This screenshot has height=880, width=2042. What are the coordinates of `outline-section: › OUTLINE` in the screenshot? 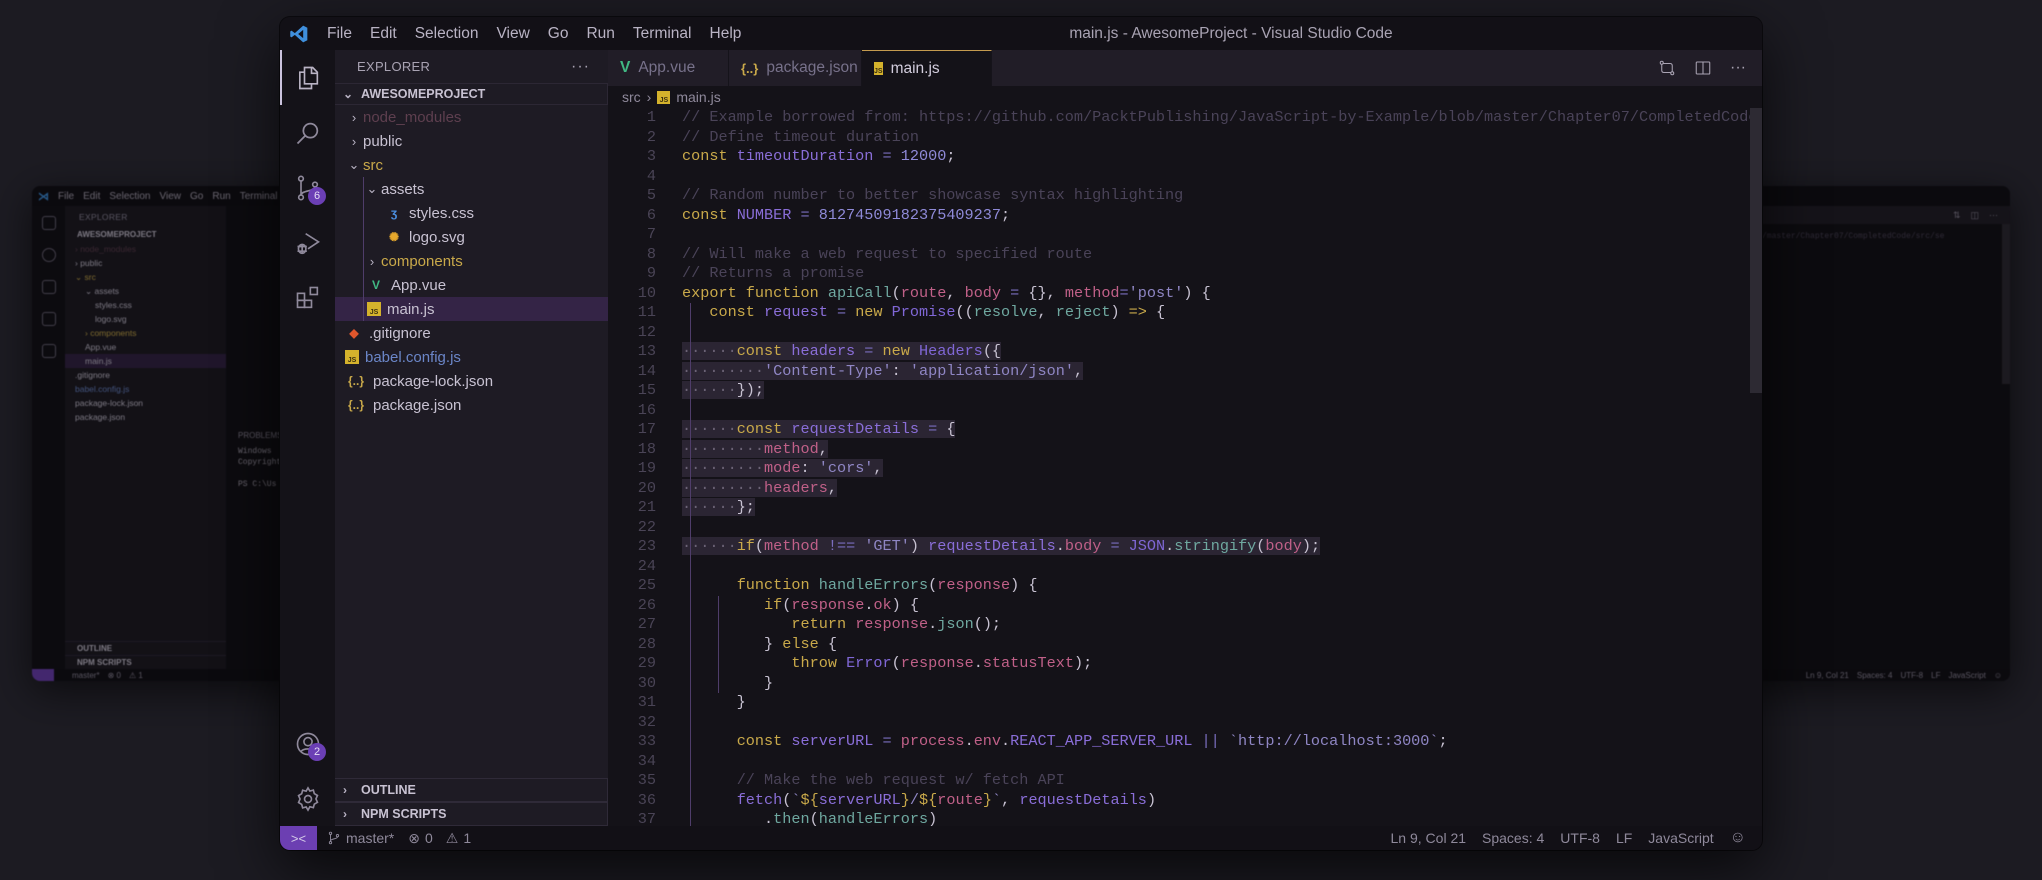 It's located at (471, 790).